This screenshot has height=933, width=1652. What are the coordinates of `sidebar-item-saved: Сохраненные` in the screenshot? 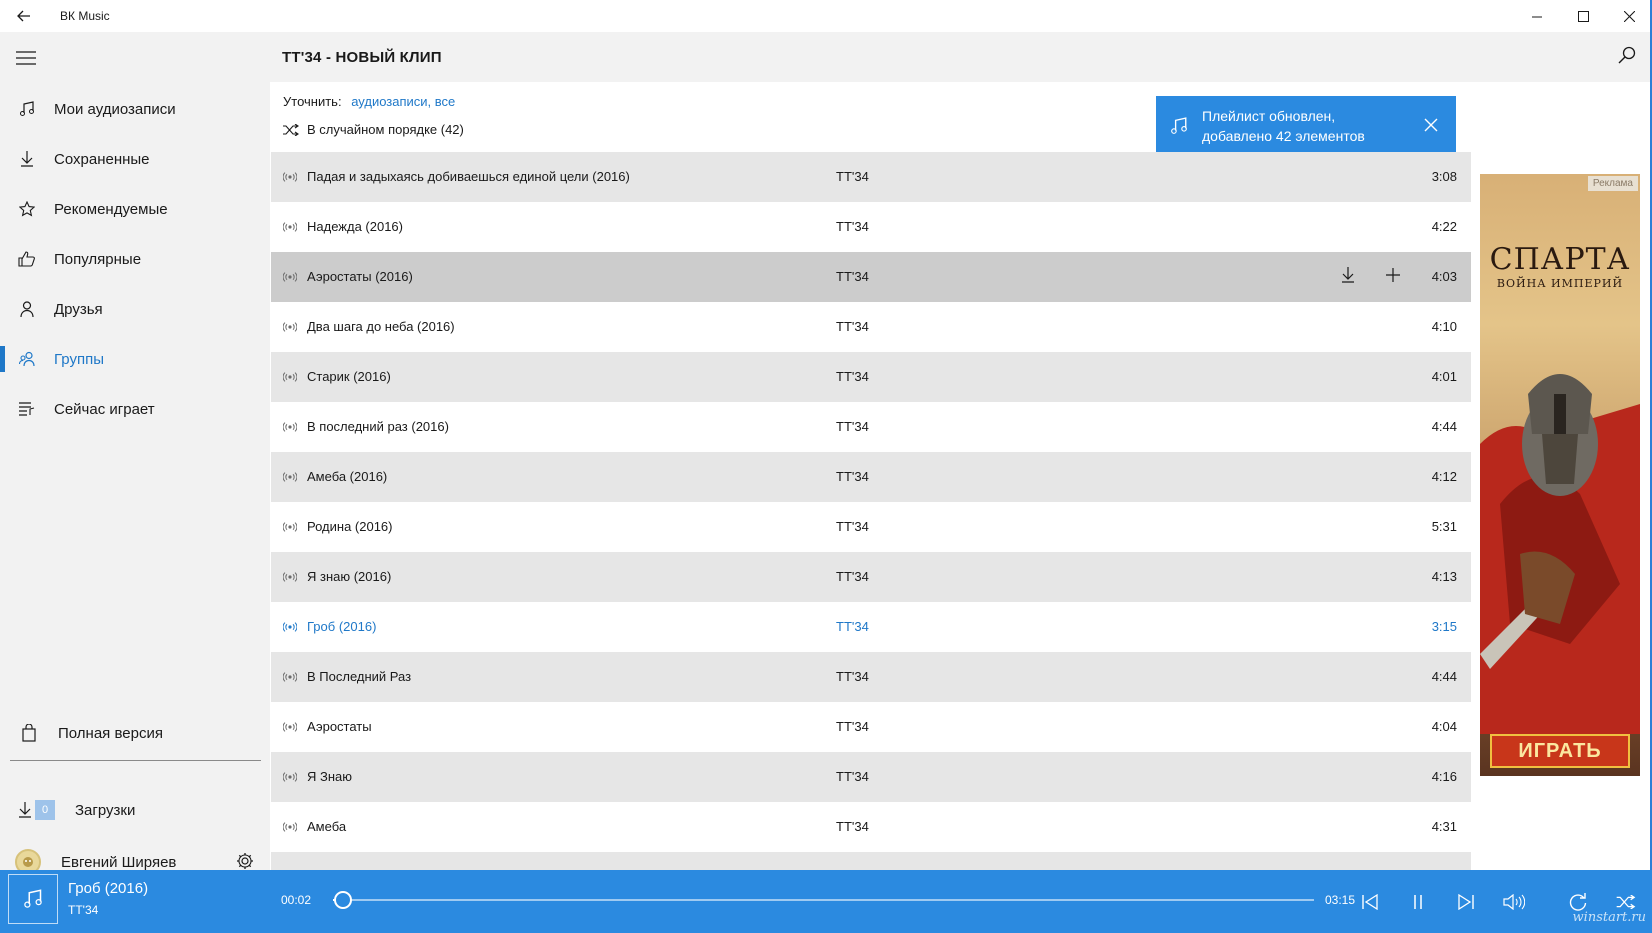 It's located at (135, 159).